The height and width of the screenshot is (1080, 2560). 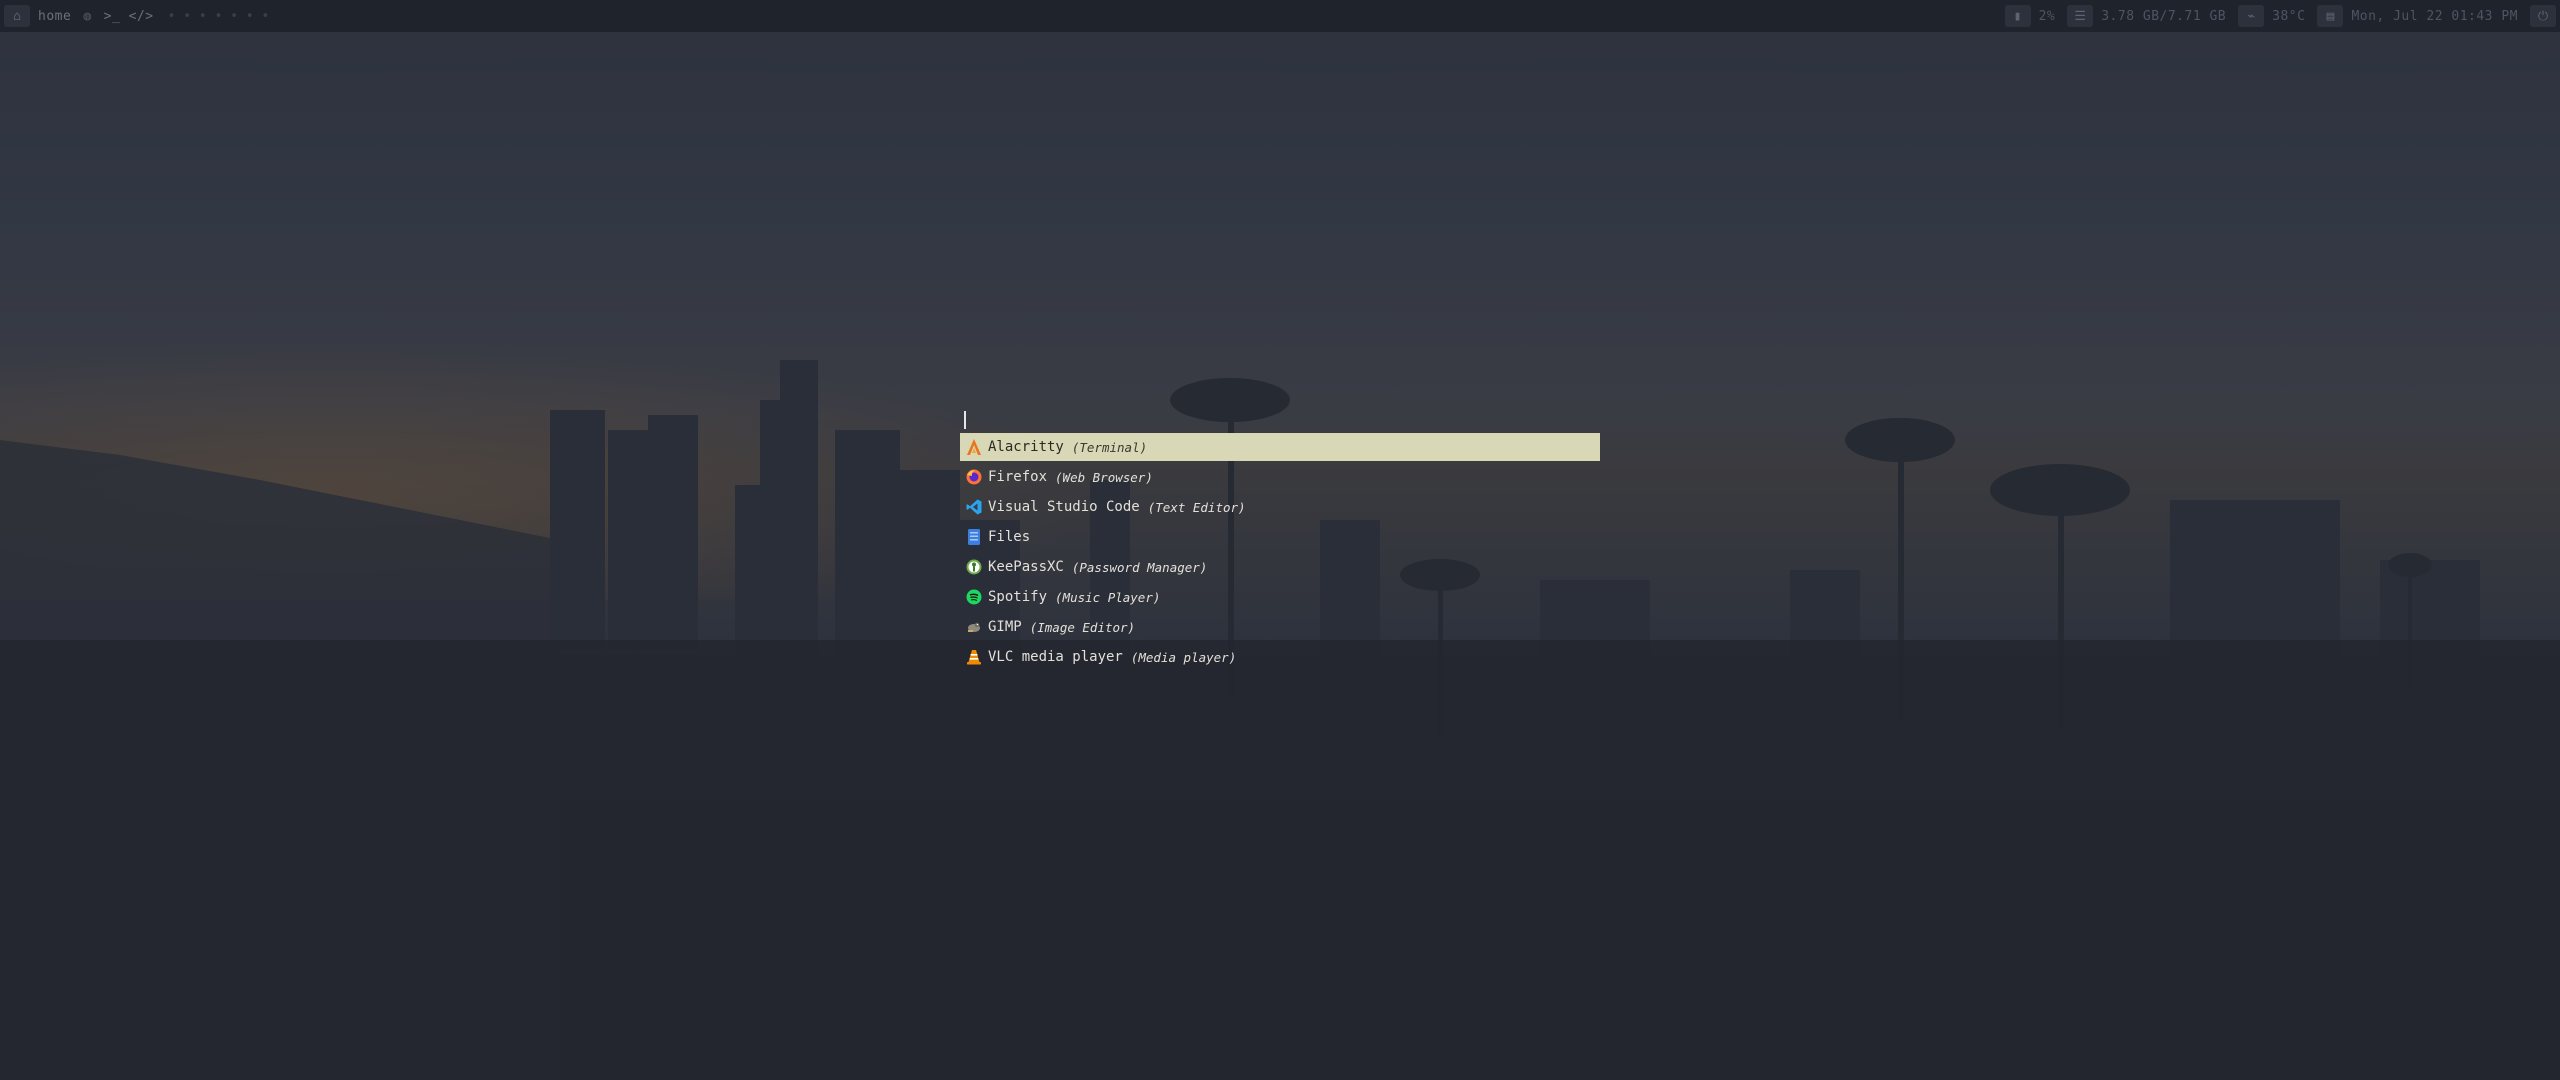 I want to click on gimp-icon, so click(x=974, y=627).